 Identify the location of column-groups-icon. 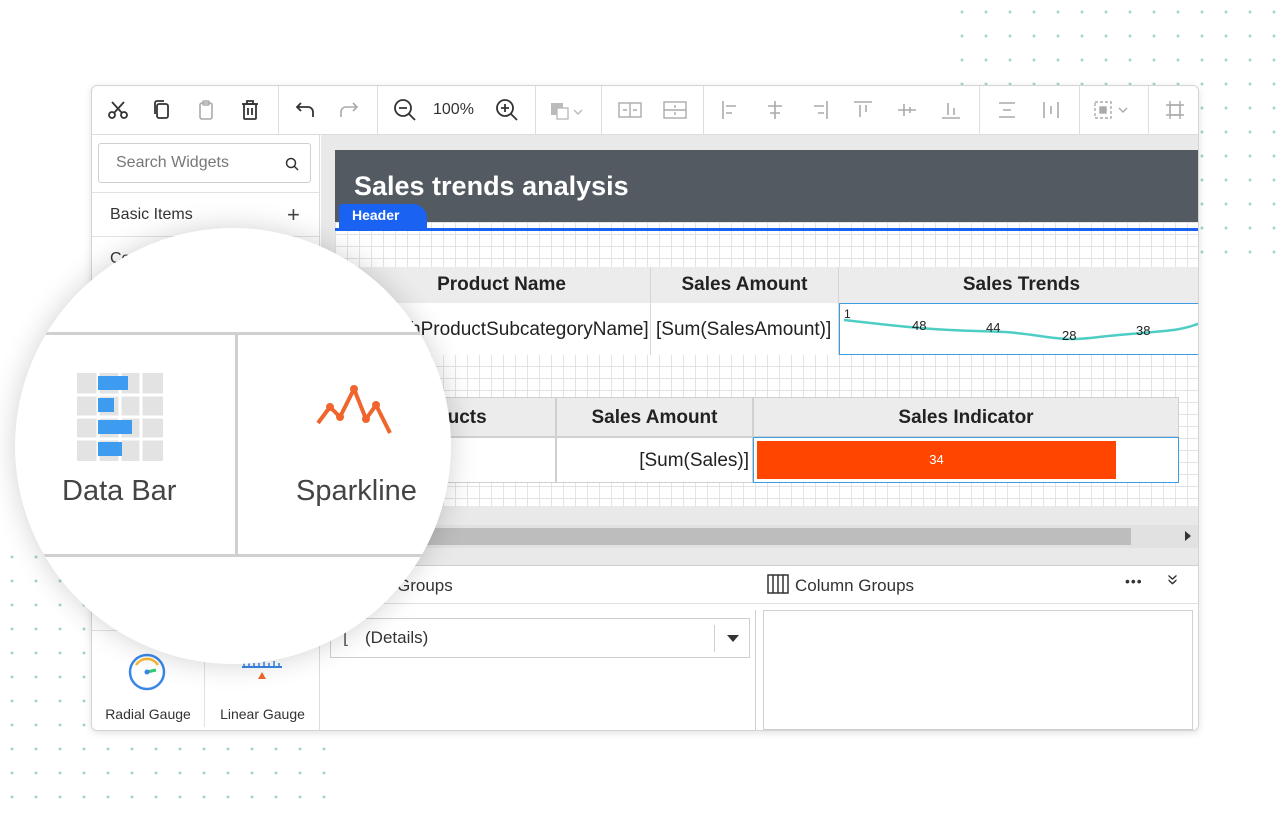
(778, 584).